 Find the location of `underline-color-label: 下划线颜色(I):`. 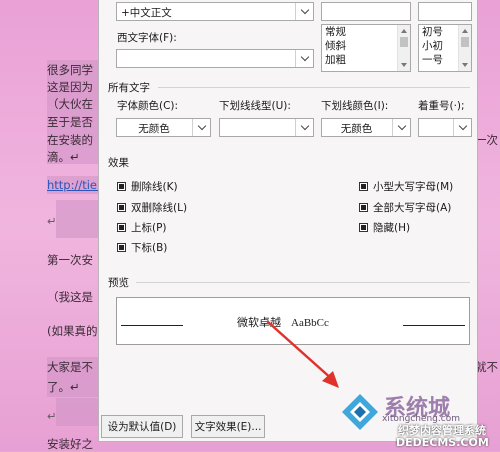

underline-color-label: 下划线颜色(I): is located at coordinates (355, 106).